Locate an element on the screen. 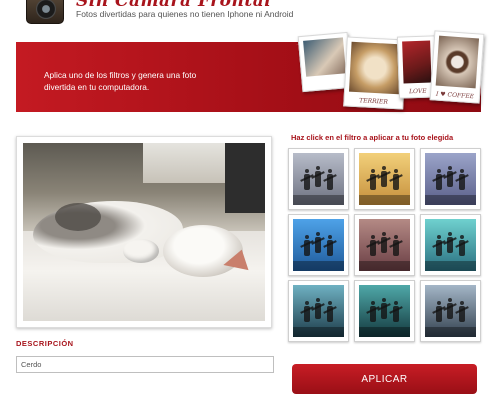 Image resolution: width=494 pixels, height=400 pixels. photo-shelf is located at coordinates (245, 178).